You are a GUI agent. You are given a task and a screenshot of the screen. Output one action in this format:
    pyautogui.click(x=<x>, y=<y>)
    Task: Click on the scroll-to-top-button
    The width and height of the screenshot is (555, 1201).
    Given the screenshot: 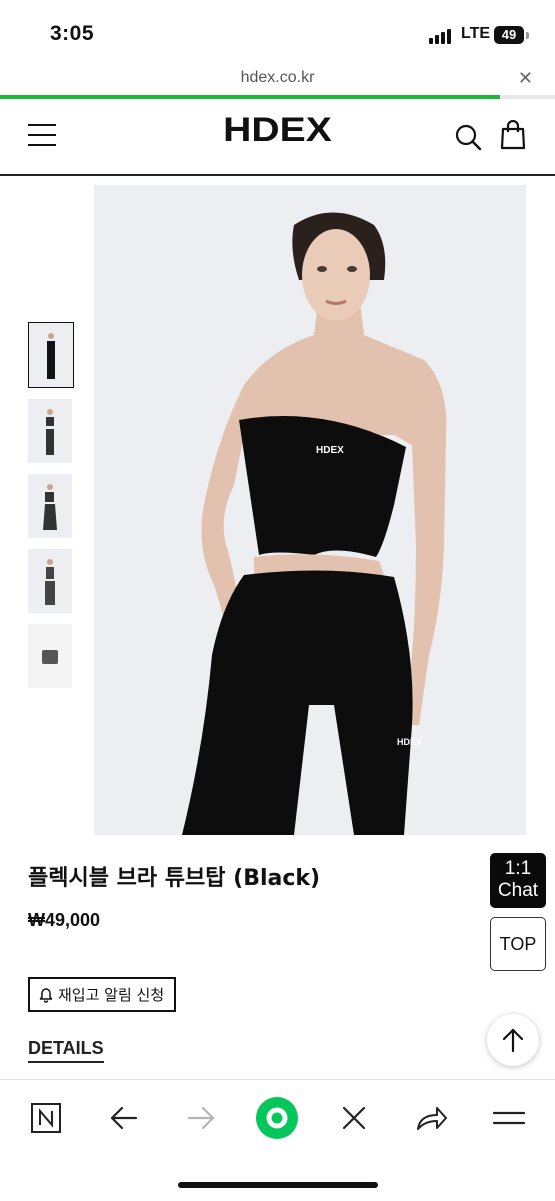 What is the action you would take?
    pyautogui.click(x=513, y=1040)
    